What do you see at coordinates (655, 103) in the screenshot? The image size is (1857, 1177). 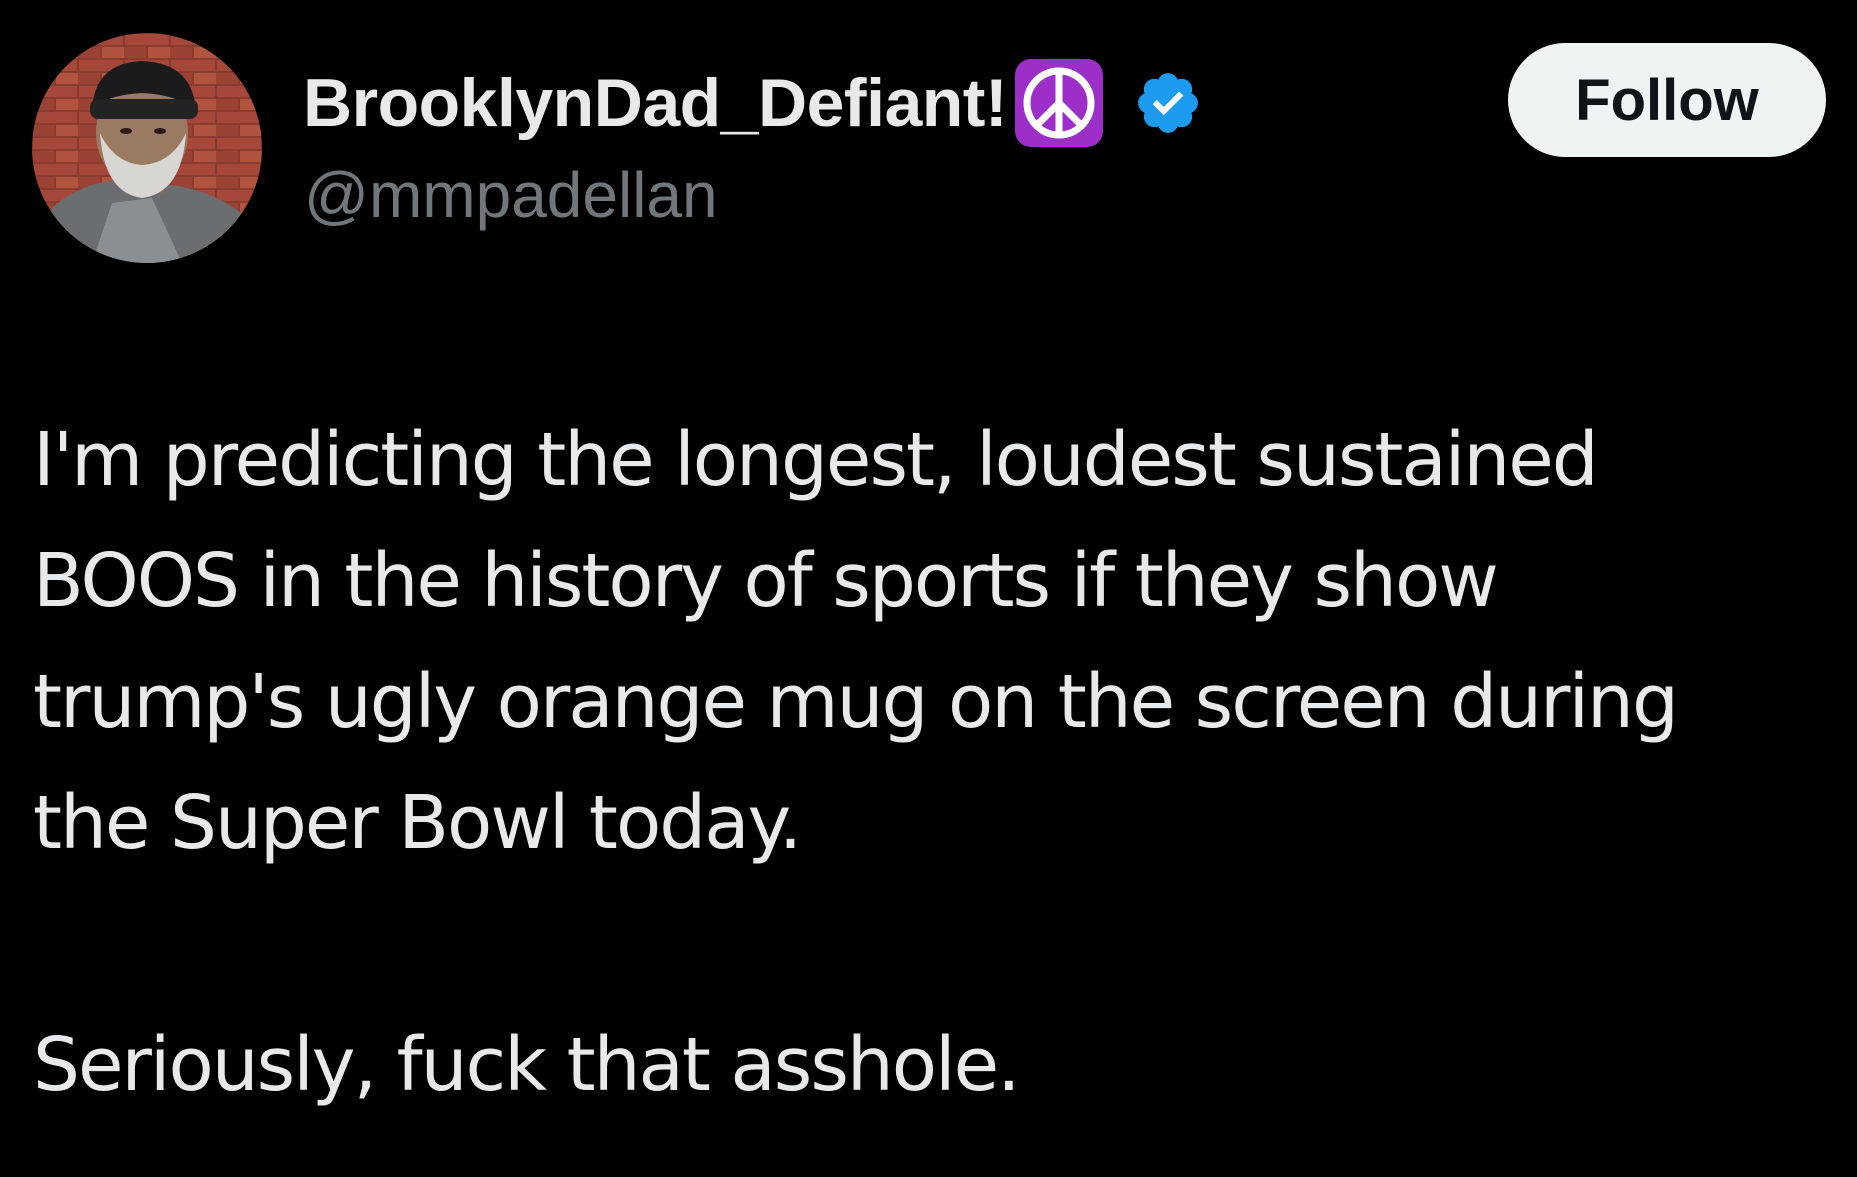 I see `display-name: BrooklynDad_Defiant!` at bounding box center [655, 103].